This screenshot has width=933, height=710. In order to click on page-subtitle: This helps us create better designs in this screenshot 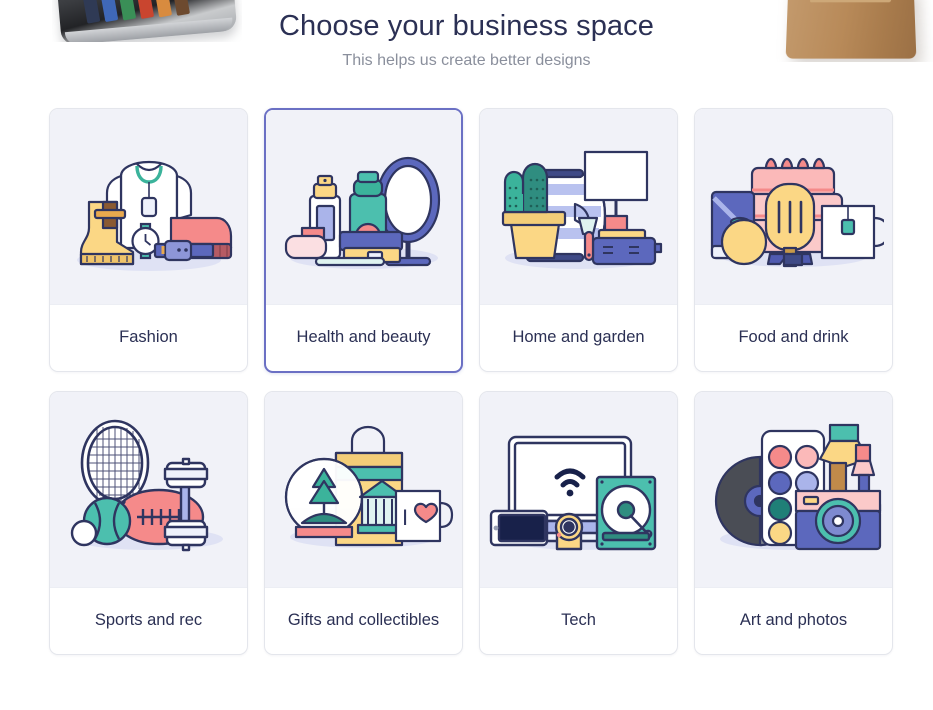, I will do `click(466, 60)`.